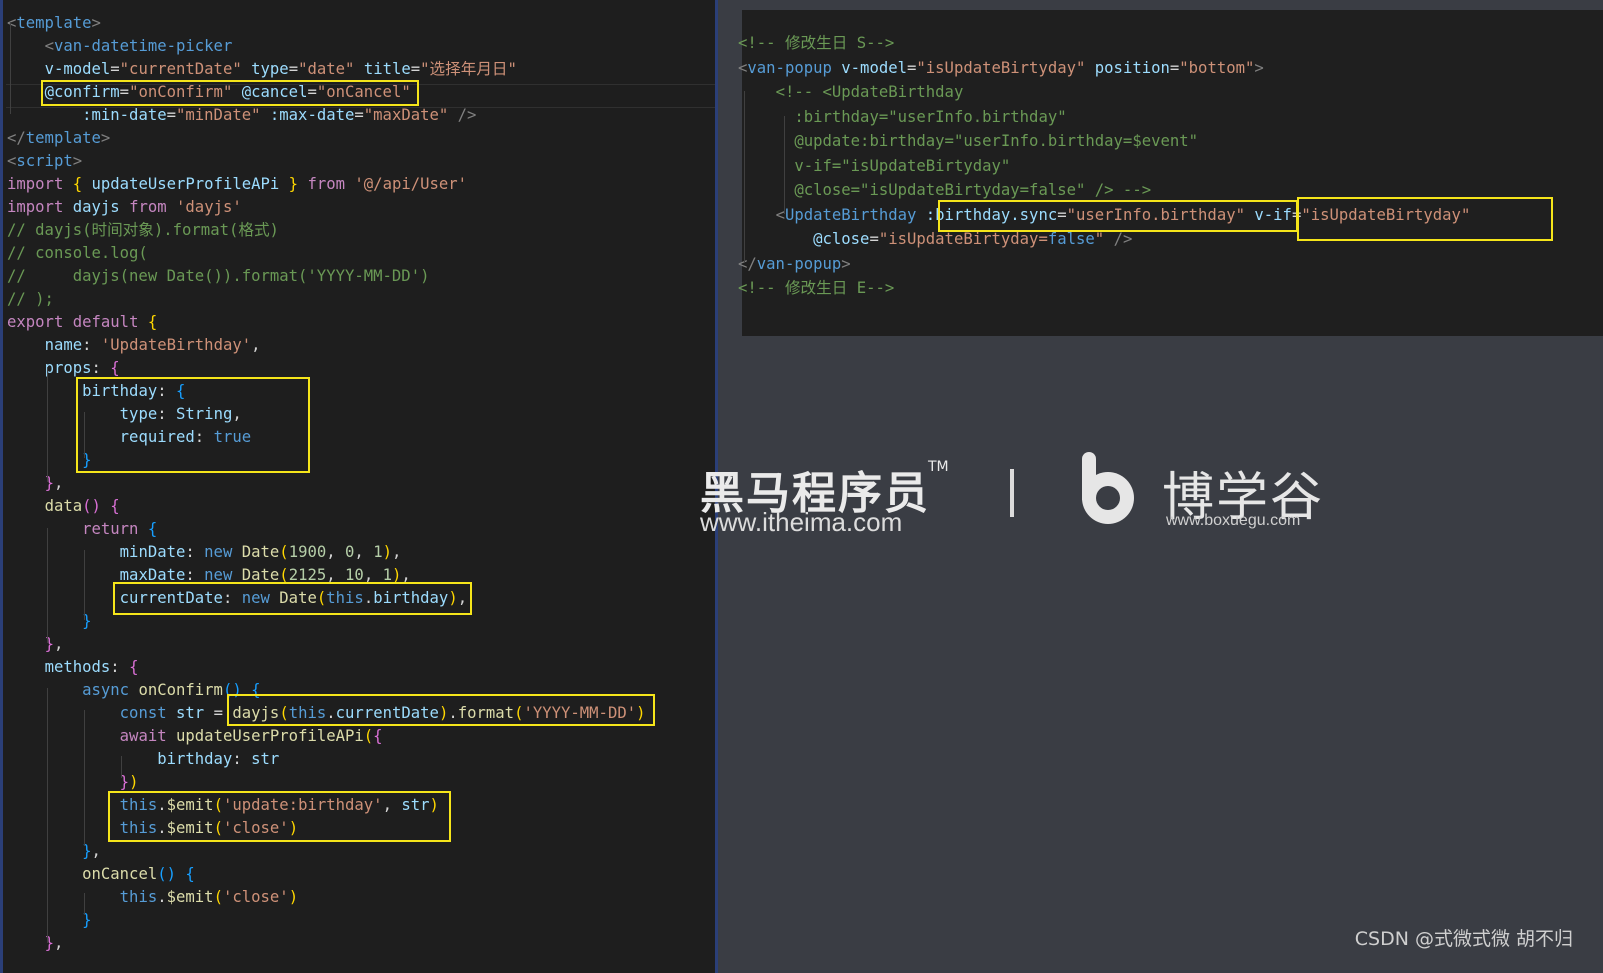  Describe the element at coordinates (1132, 67) in the screenshot. I see `code-token: position` at that location.